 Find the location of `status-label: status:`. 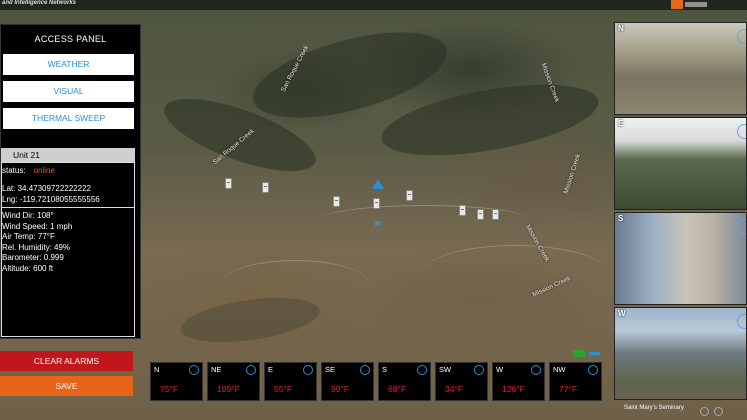

status-label: status: is located at coordinates (14, 170).